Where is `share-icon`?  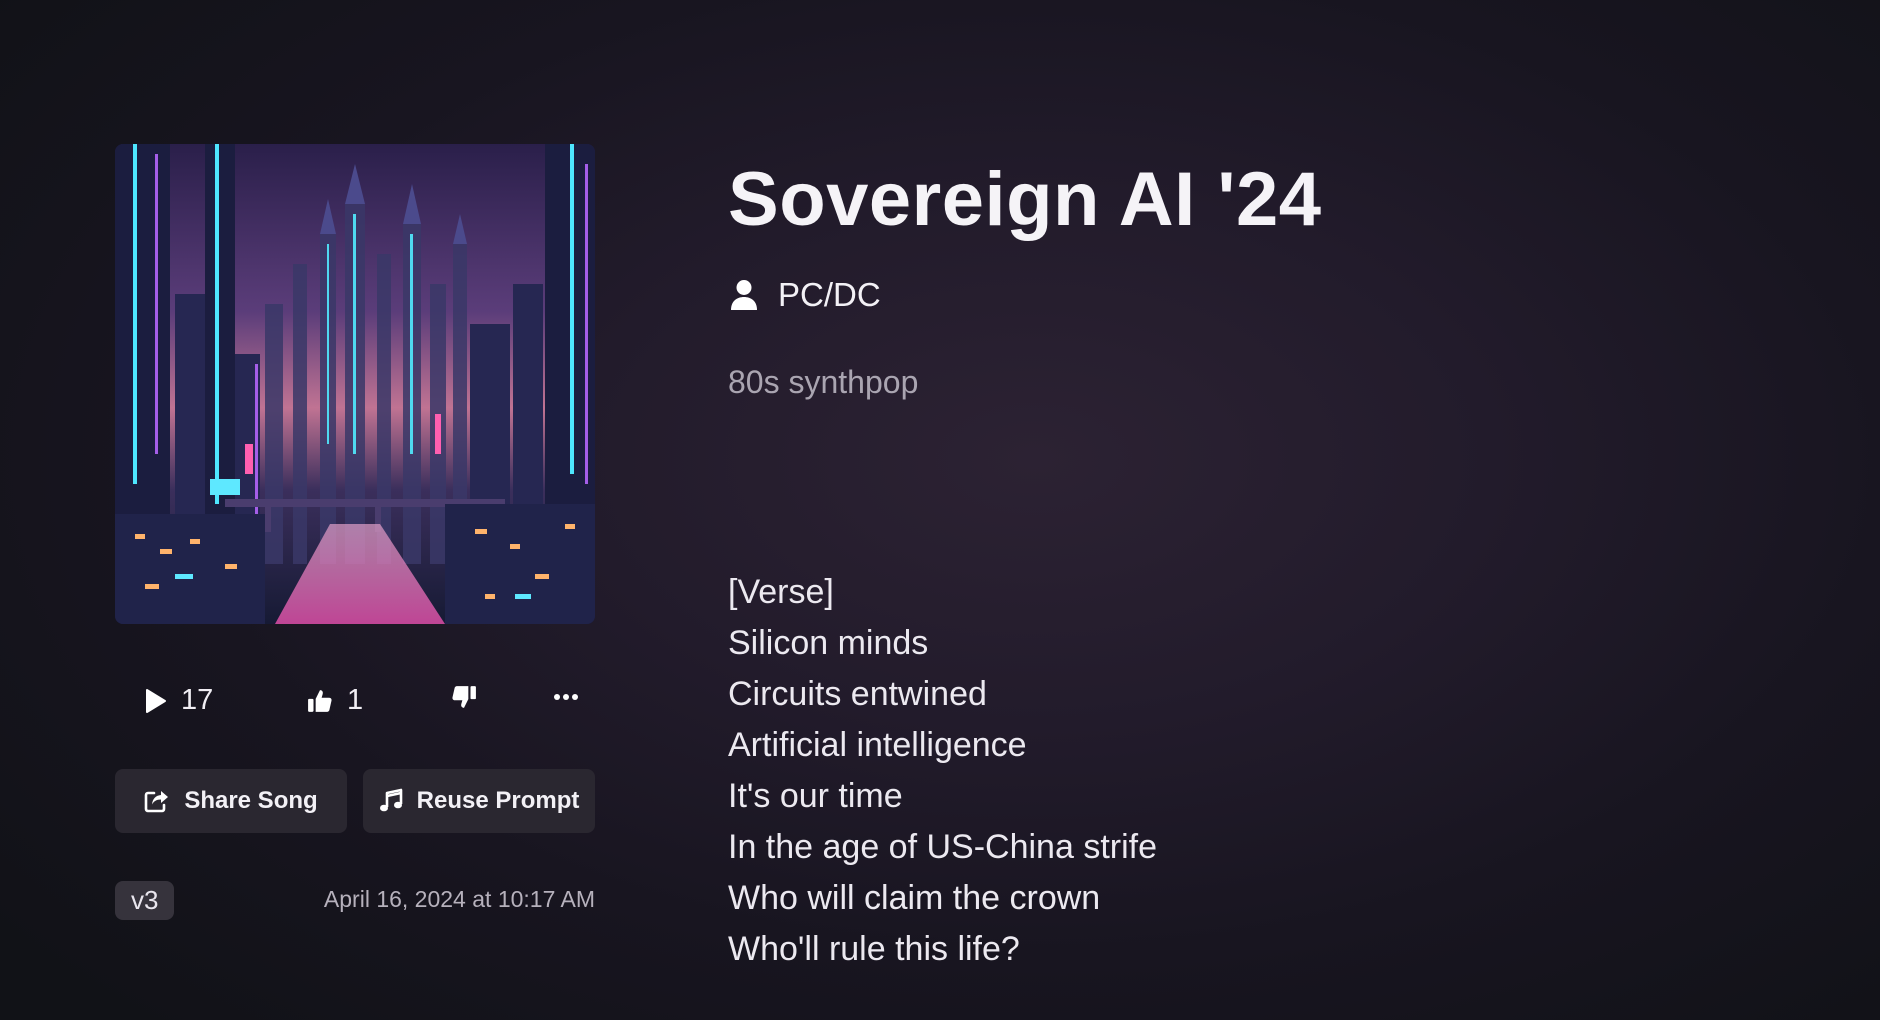 share-icon is located at coordinates (157, 802).